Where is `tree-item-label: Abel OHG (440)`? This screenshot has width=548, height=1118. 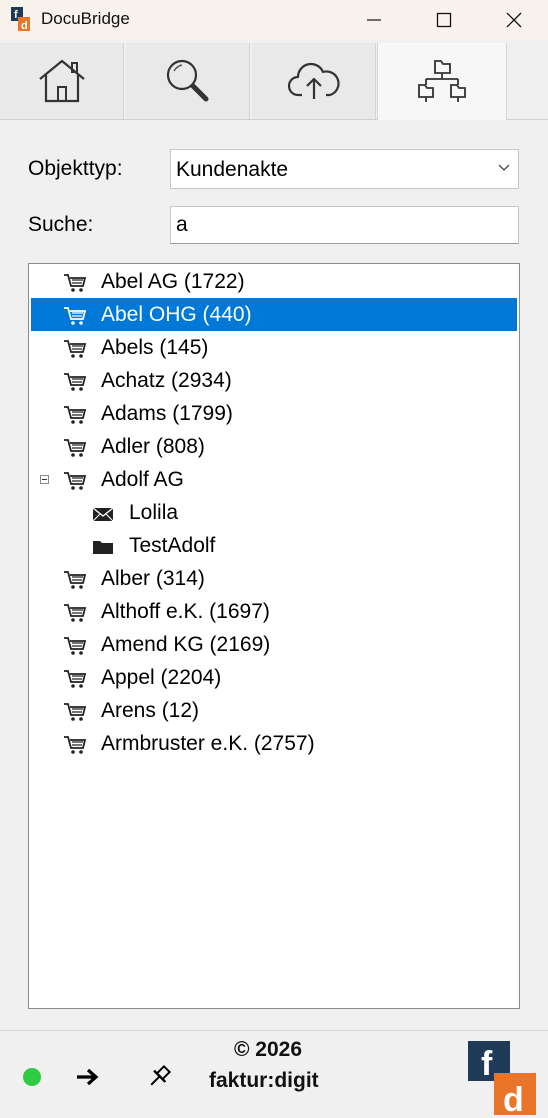 tree-item-label: Abel OHG (440) is located at coordinates (176, 314).